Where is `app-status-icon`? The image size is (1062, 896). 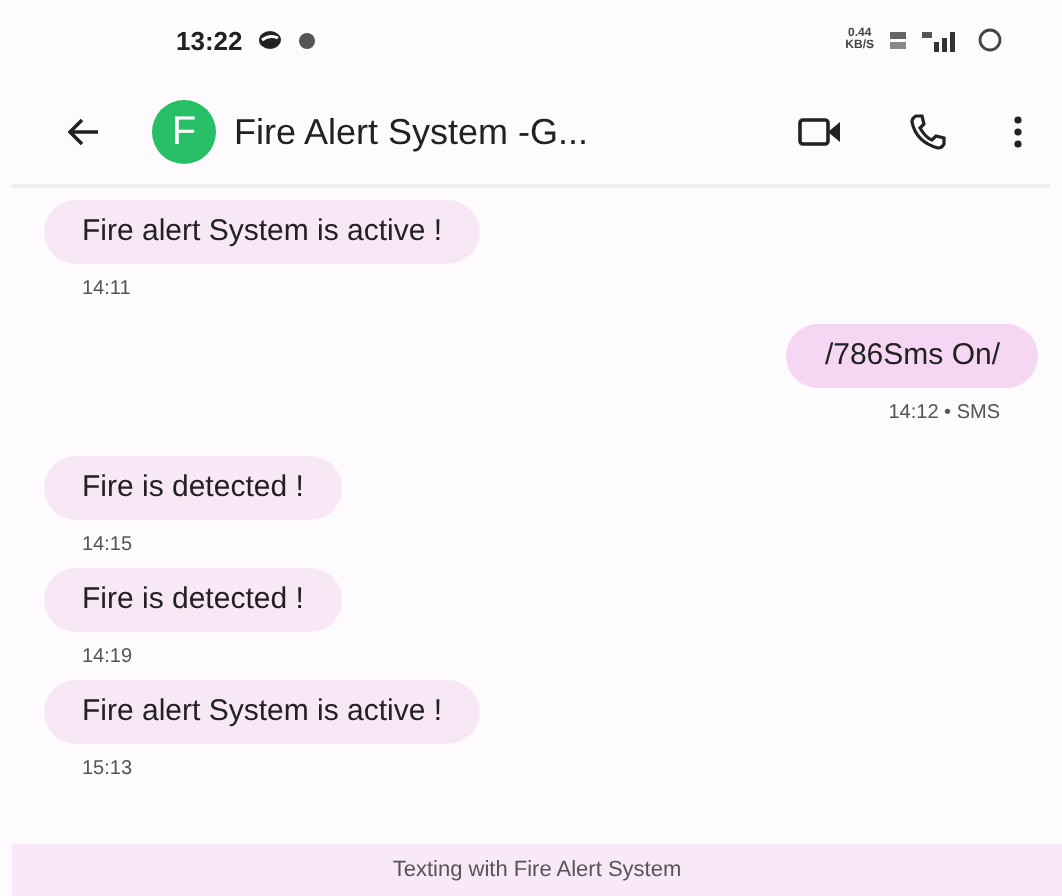
app-status-icon is located at coordinates (270, 40).